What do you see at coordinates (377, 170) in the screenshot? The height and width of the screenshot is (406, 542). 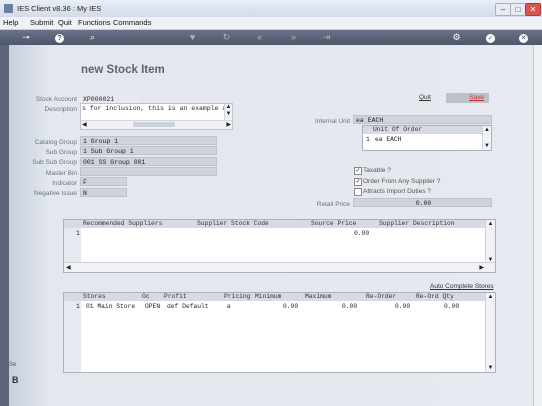 I see `taxable-label: Taxable ?` at bounding box center [377, 170].